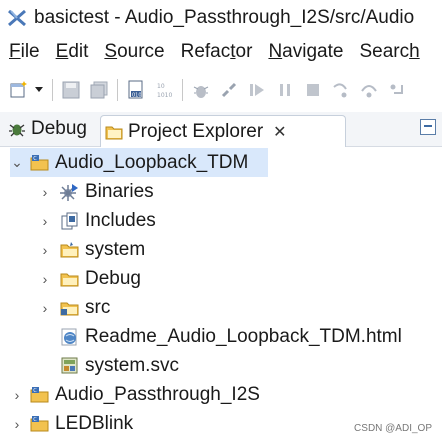 This screenshot has height=444, width=442. I want to click on tree-item-project: ⌄ C Audio_Loopback_TDM, so click(139, 162).